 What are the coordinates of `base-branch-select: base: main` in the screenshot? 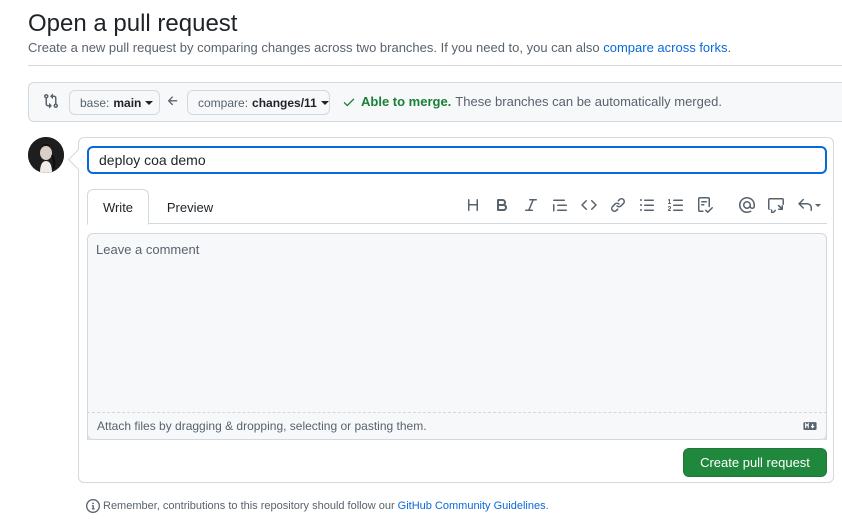 It's located at (114, 102).